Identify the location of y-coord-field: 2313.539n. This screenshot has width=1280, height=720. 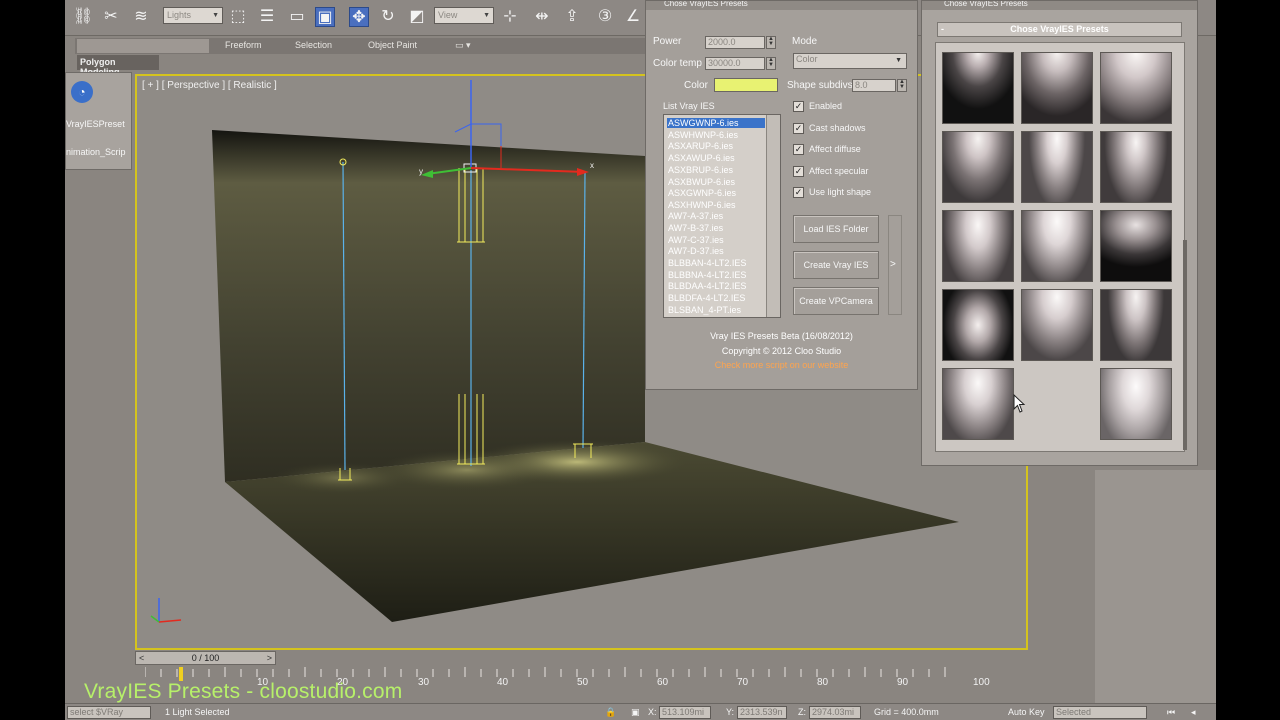
(762, 712).